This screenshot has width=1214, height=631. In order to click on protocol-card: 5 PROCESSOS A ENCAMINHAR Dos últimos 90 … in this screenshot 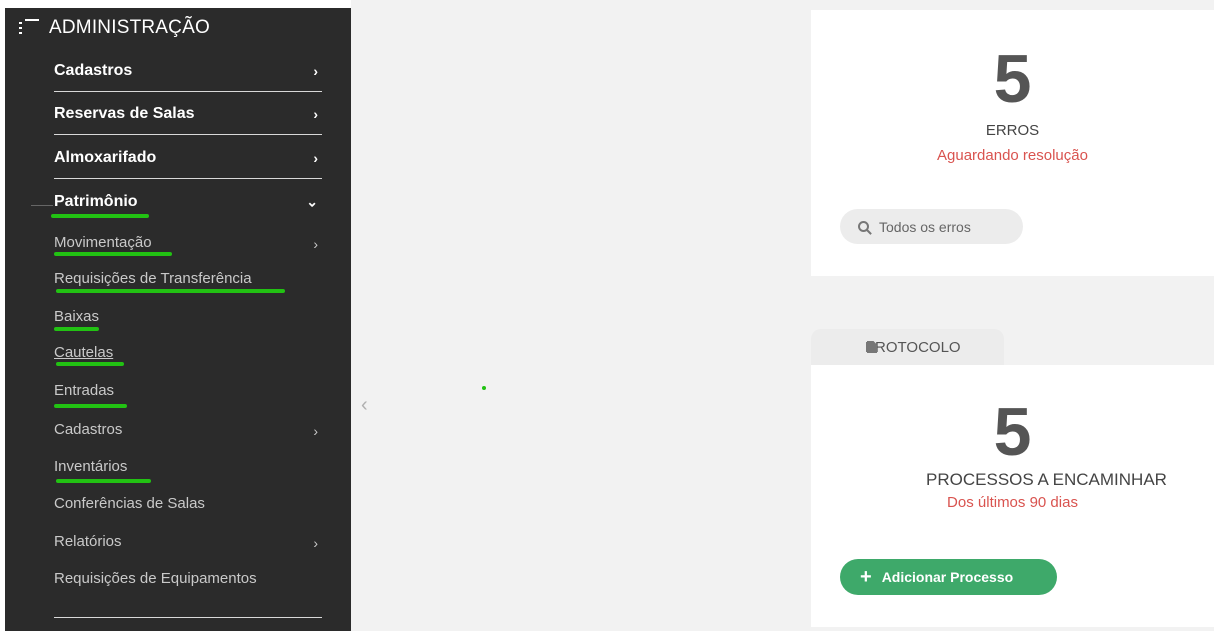, I will do `click(1012, 496)`.